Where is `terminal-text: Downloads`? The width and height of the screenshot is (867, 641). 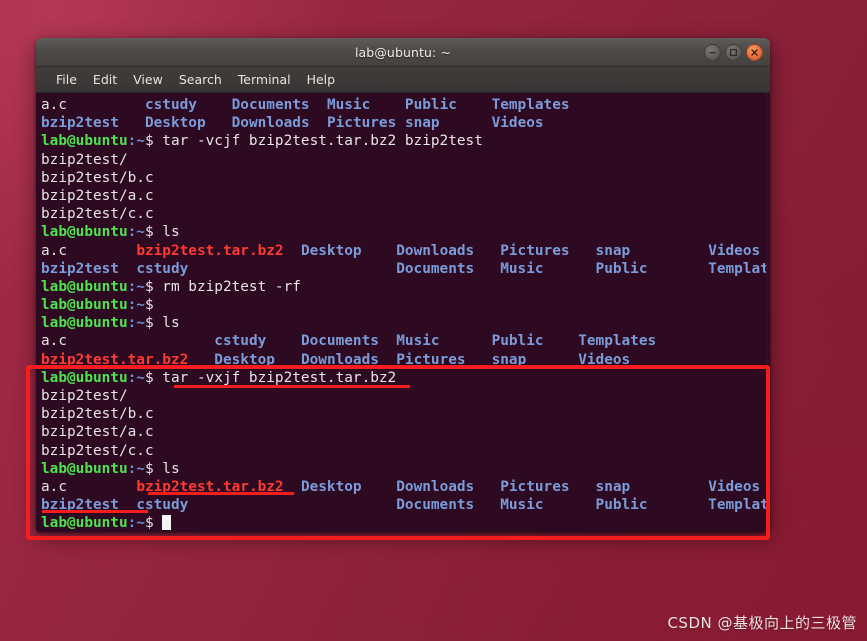 terminal-text: Downloads is located at coordinates (339, 359).